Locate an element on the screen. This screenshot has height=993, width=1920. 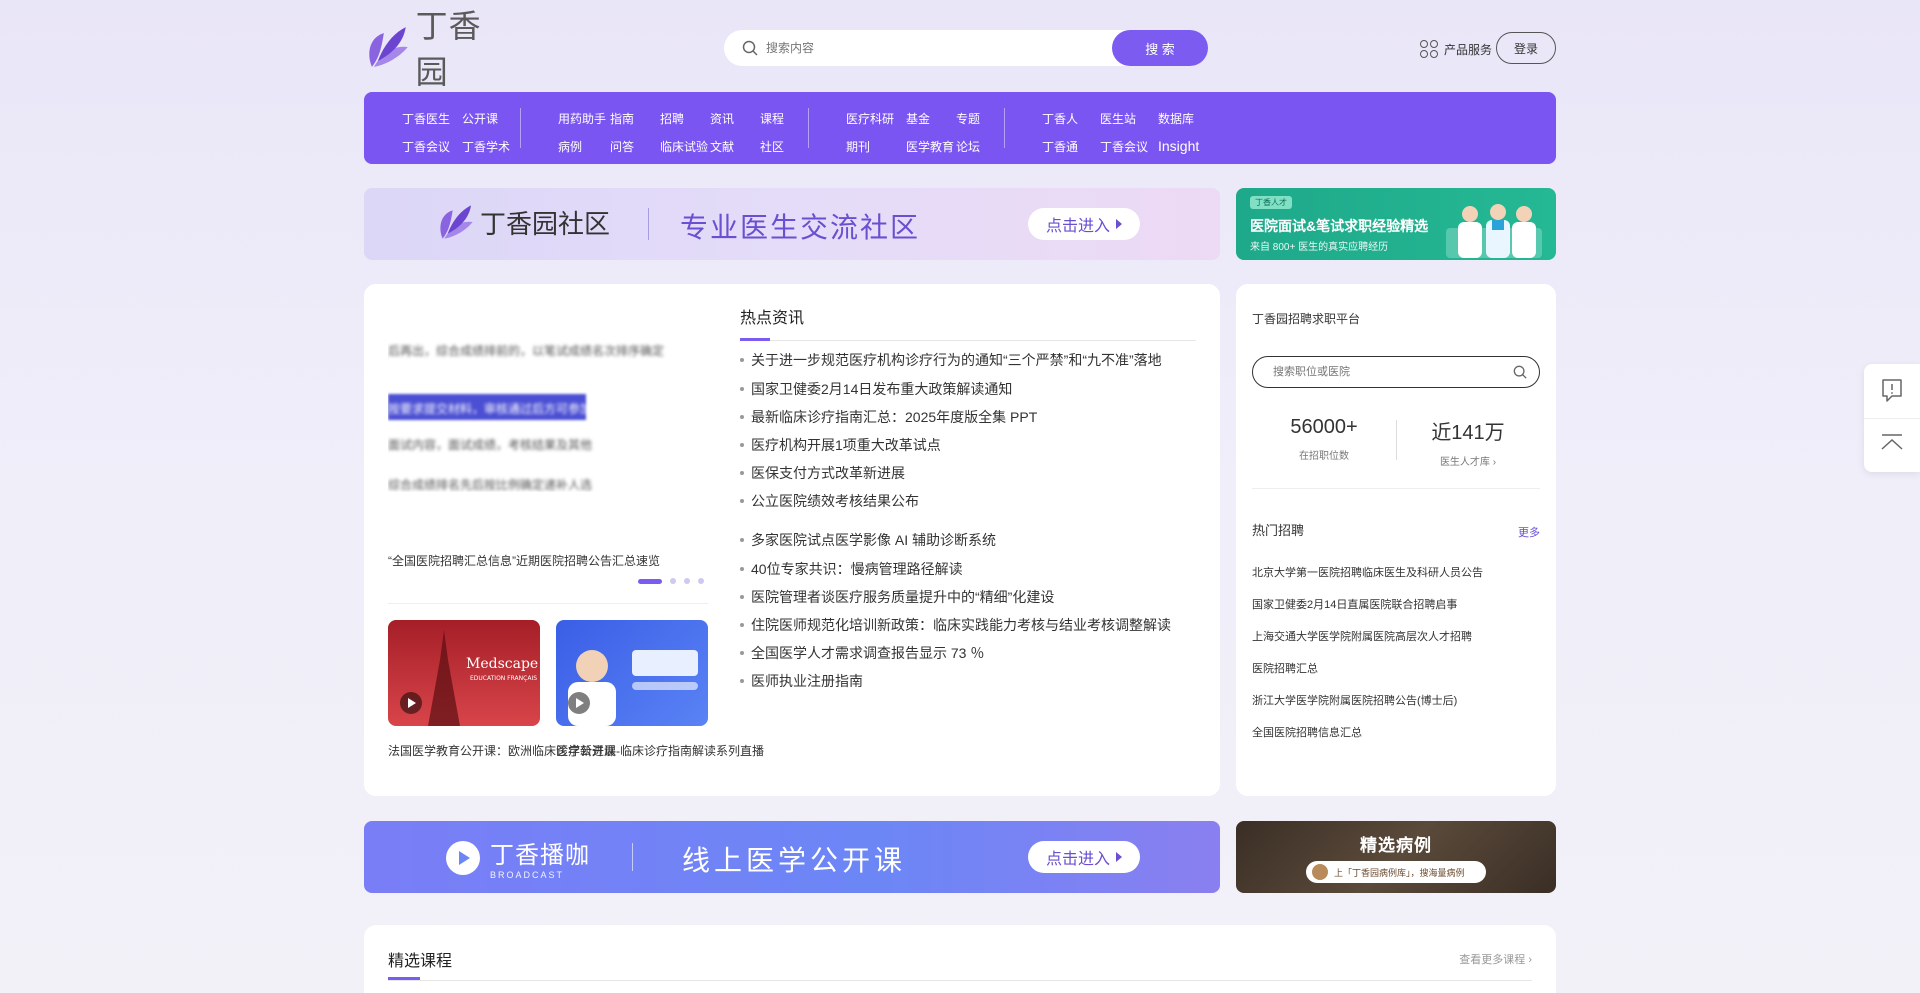
search-button: 搜 索 is located at coordinates (1160, 48).